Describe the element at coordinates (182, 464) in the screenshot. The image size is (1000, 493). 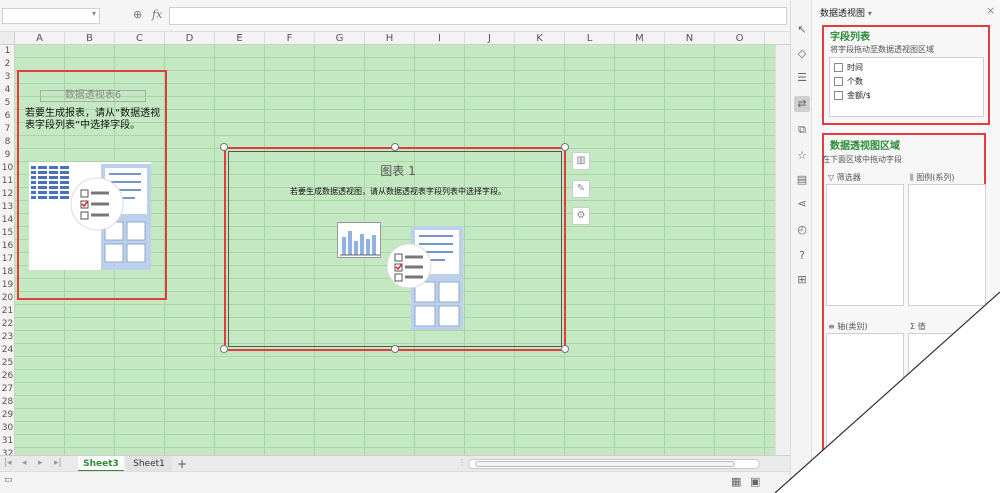
I see `add-sheet-button: +` at that location.